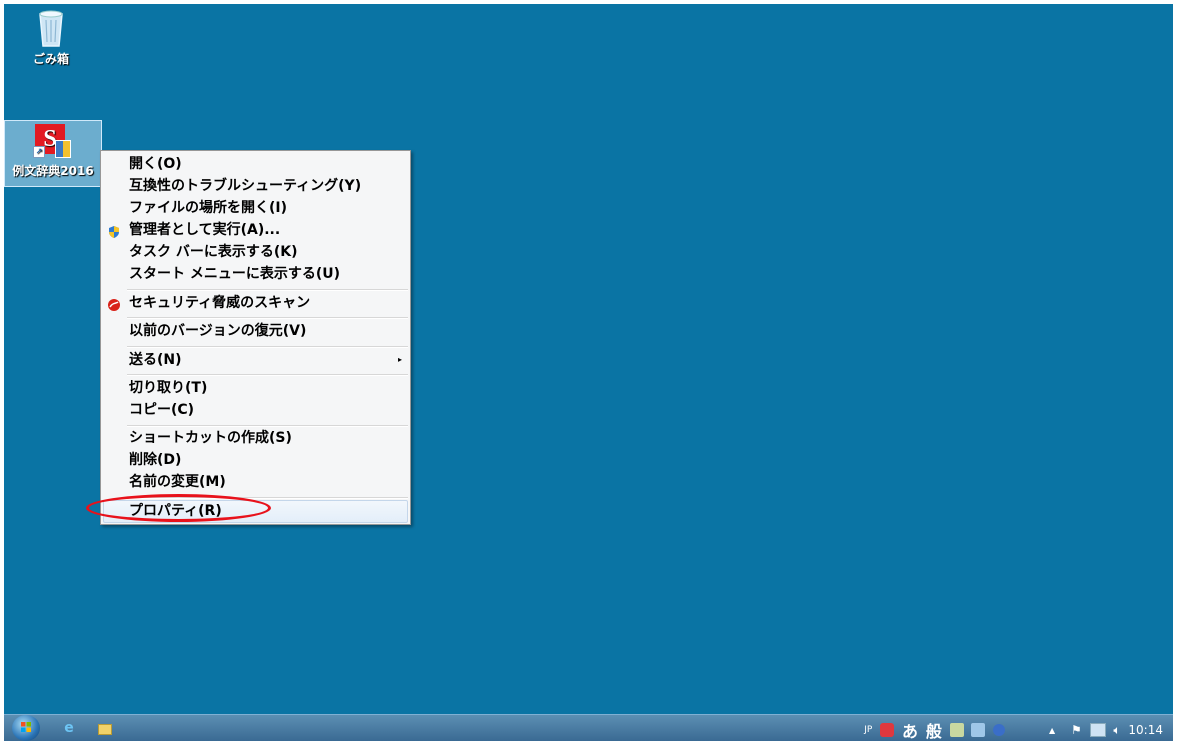 This screenshot has height=745, width=1177. Describe the element at coordinates (588, 727) in the screenshot. I see `taskbar: e JP あ 般 ▲ ⚑ 🔈︎ 10:14` at that location.